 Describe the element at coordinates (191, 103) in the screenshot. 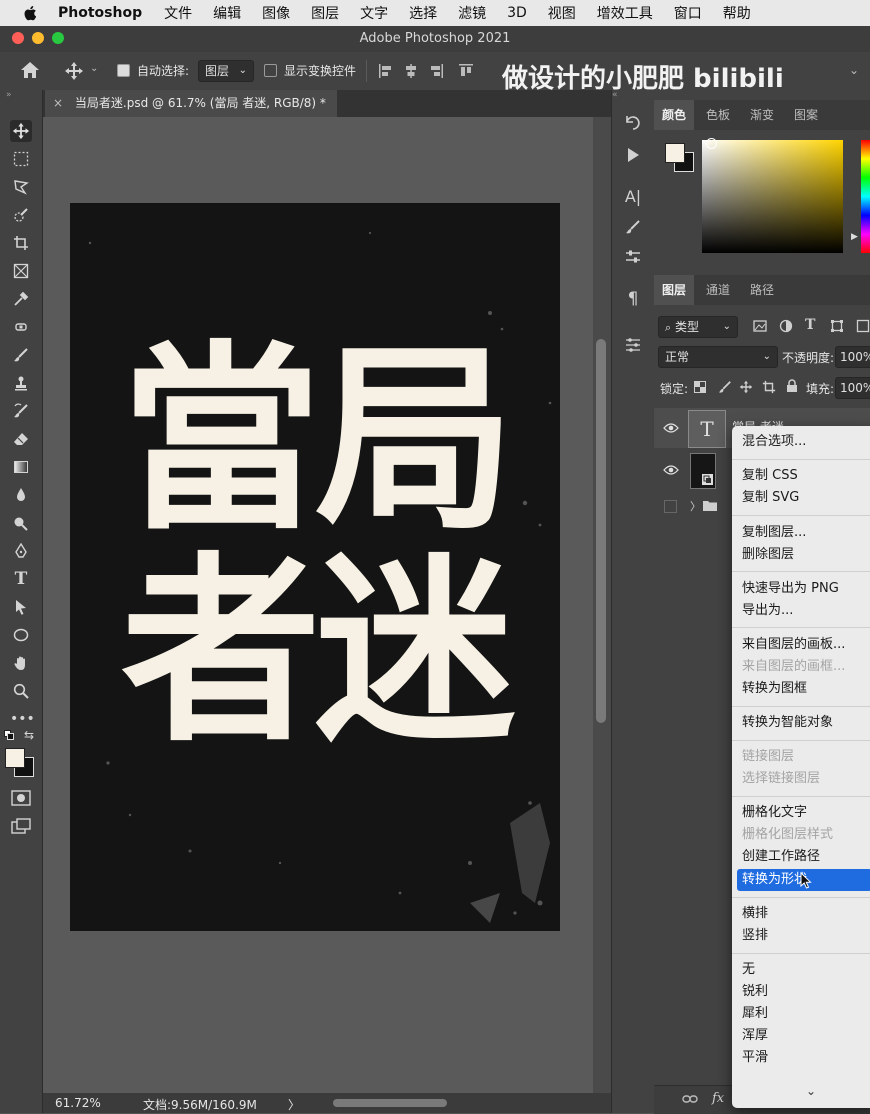

I see `document-tab: × 当局者迷.psd @ 61.7% (當局 者迷, RGB/8) *` at that location.